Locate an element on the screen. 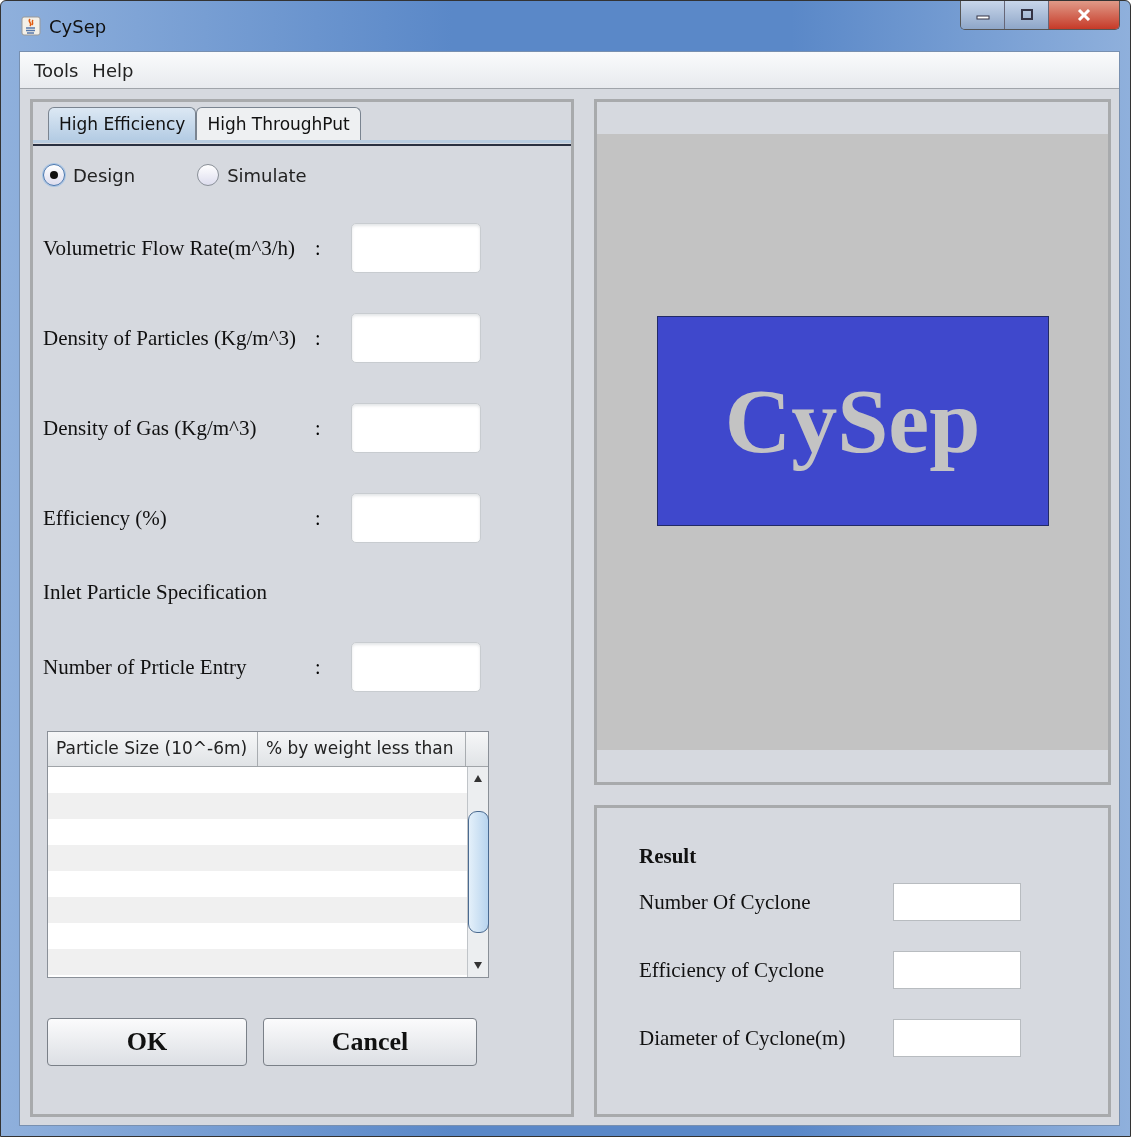 This screenshot has width=1131, height=1137. column-header: % by weight less than is located at coordinates (362, 749).